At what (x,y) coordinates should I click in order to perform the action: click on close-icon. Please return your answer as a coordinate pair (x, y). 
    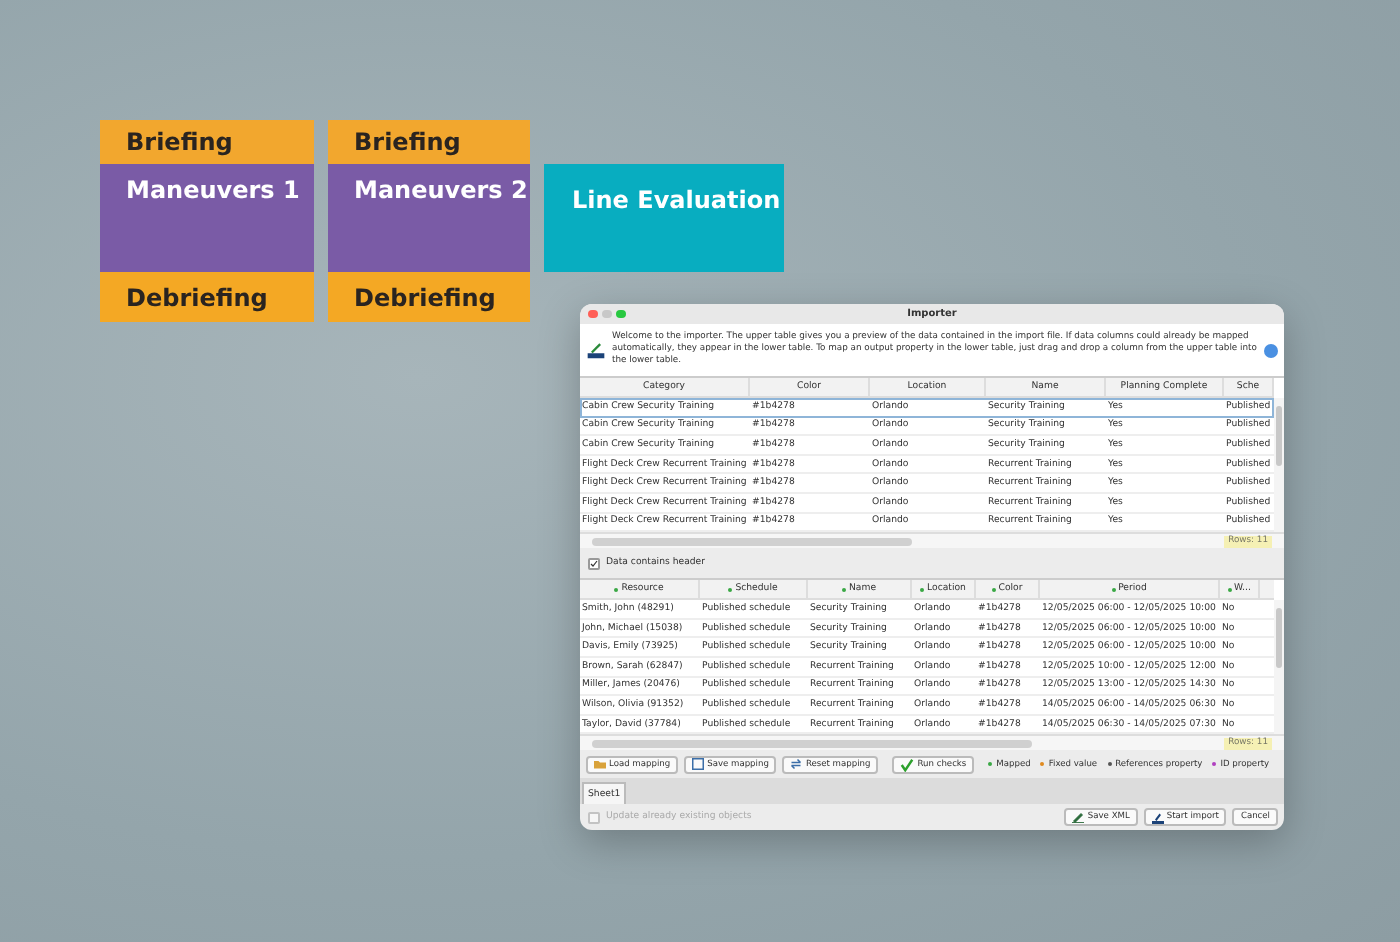
    Looking at the image, I should click on (592, 314).